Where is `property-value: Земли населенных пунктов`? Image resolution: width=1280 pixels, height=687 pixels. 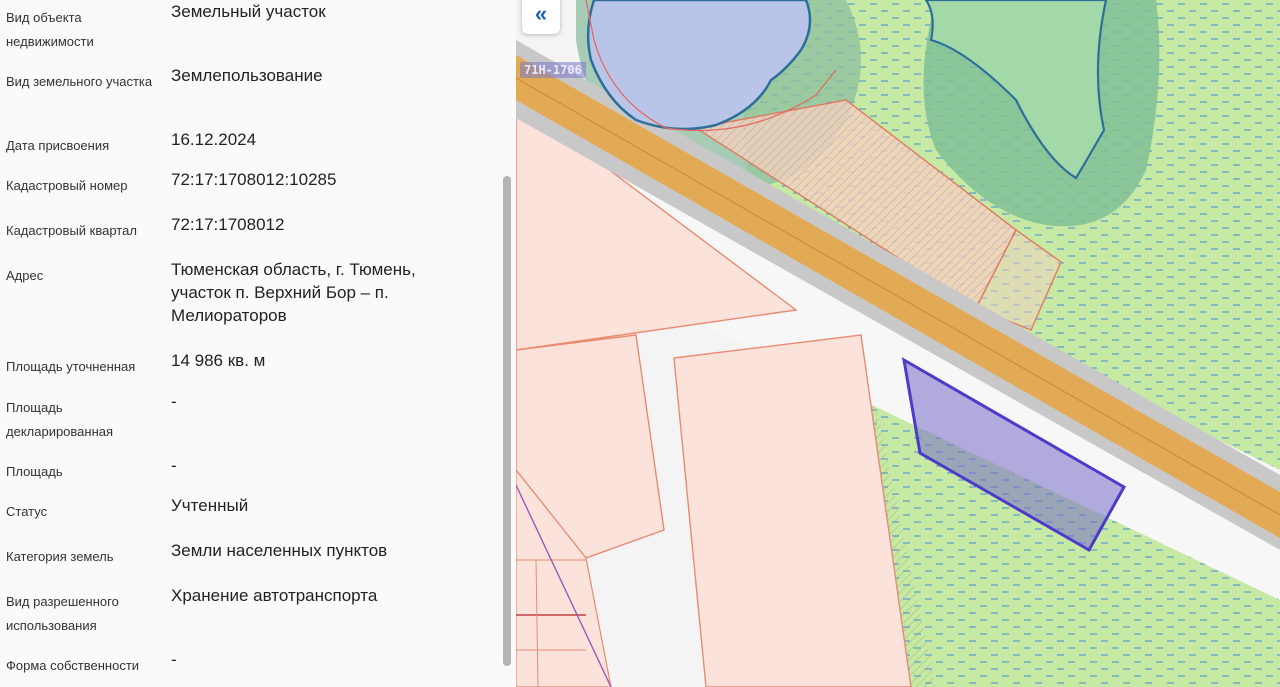 property-value: Земли населенных пунктов is located at coordinates (279, 550).